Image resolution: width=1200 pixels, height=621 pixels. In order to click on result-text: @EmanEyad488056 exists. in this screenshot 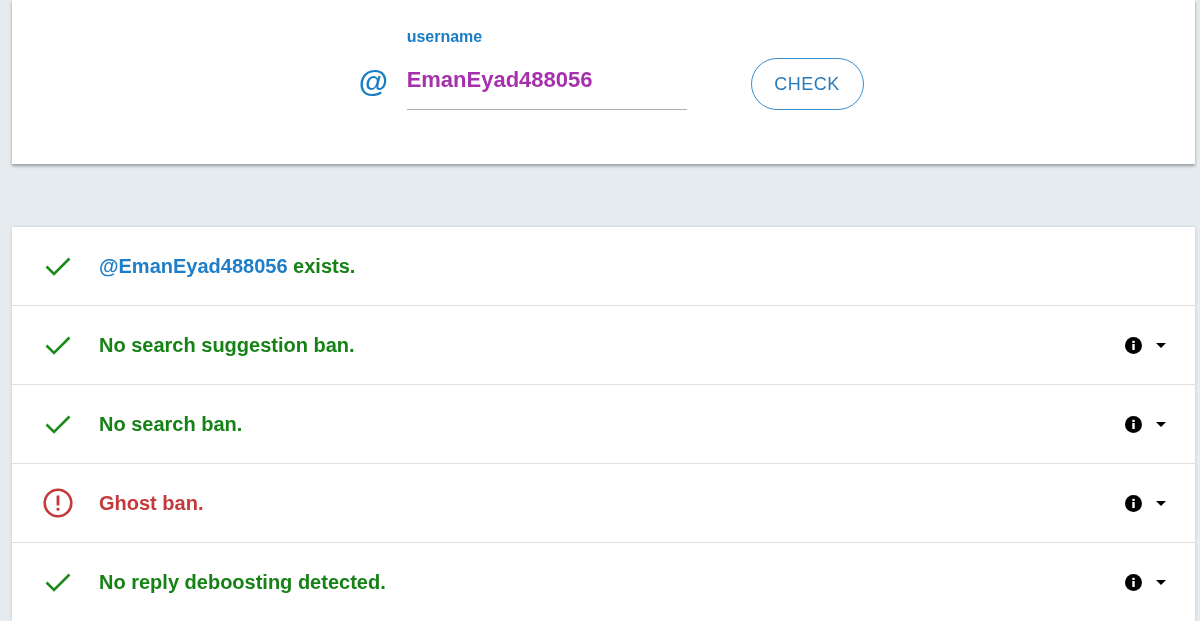, I will do `click(227, 266)`.